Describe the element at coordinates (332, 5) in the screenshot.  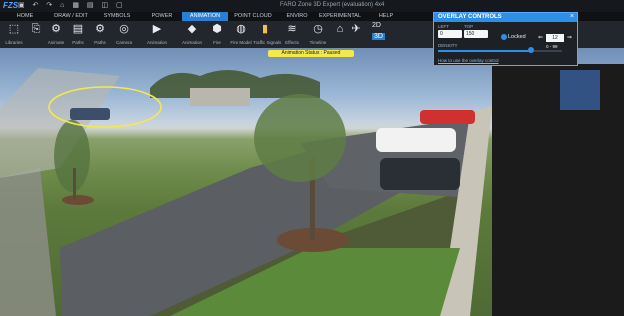
I see `window-title: FARO Zone 3D Expert (evaluation) 4x4` at that location.